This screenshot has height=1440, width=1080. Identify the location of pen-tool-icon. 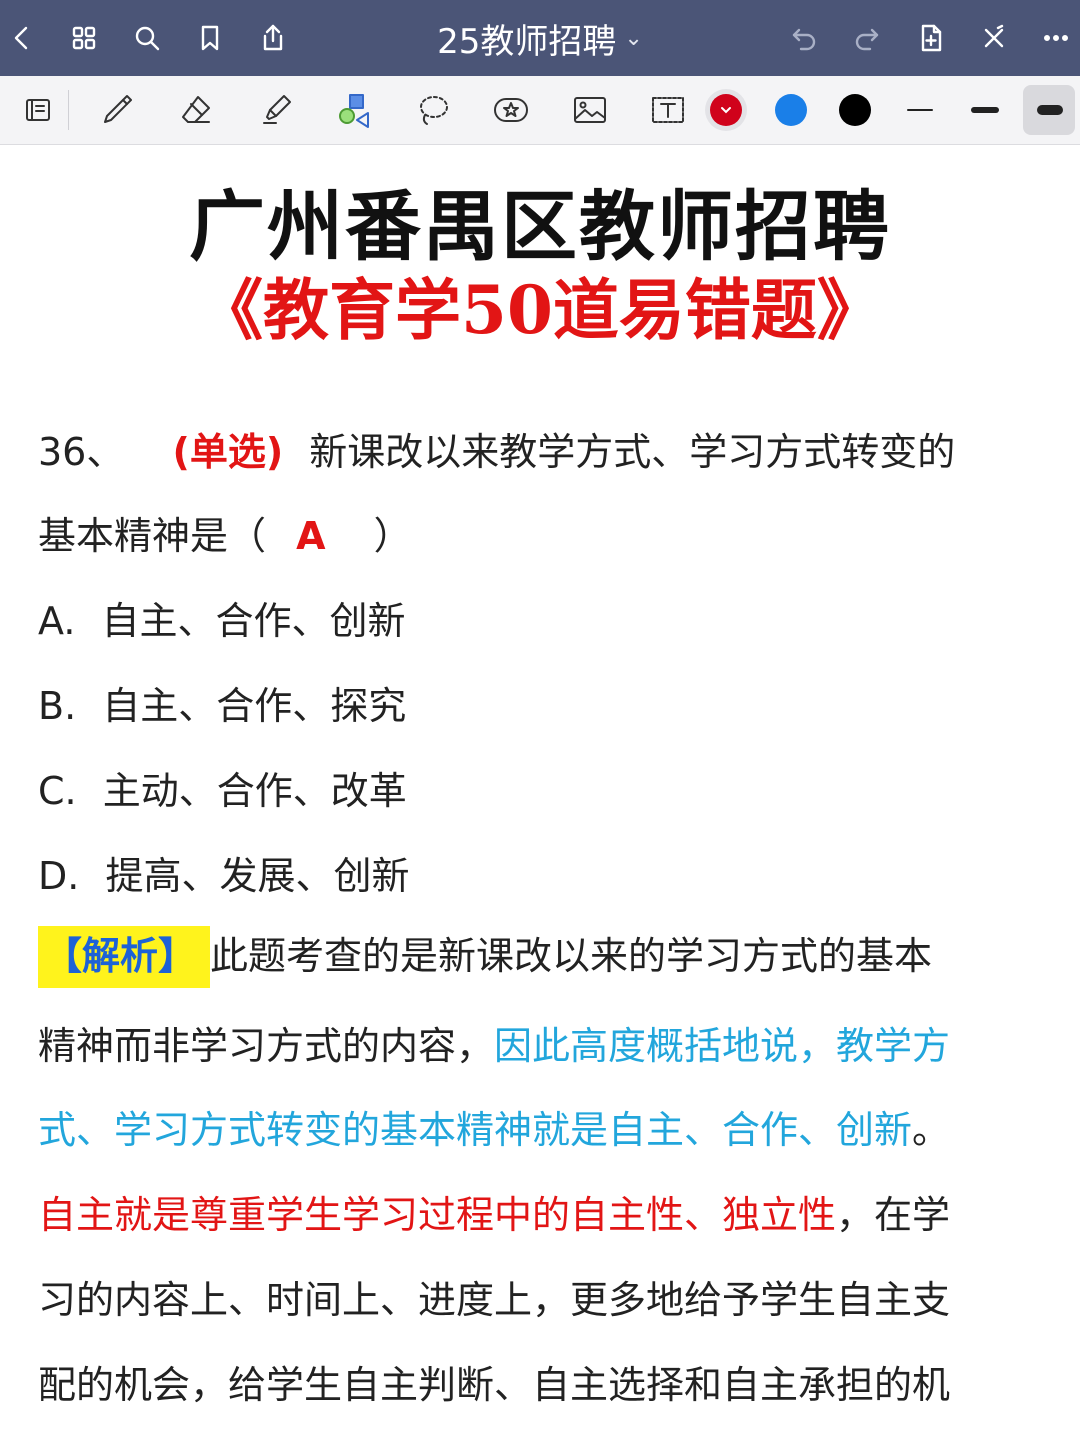
(117, 110).